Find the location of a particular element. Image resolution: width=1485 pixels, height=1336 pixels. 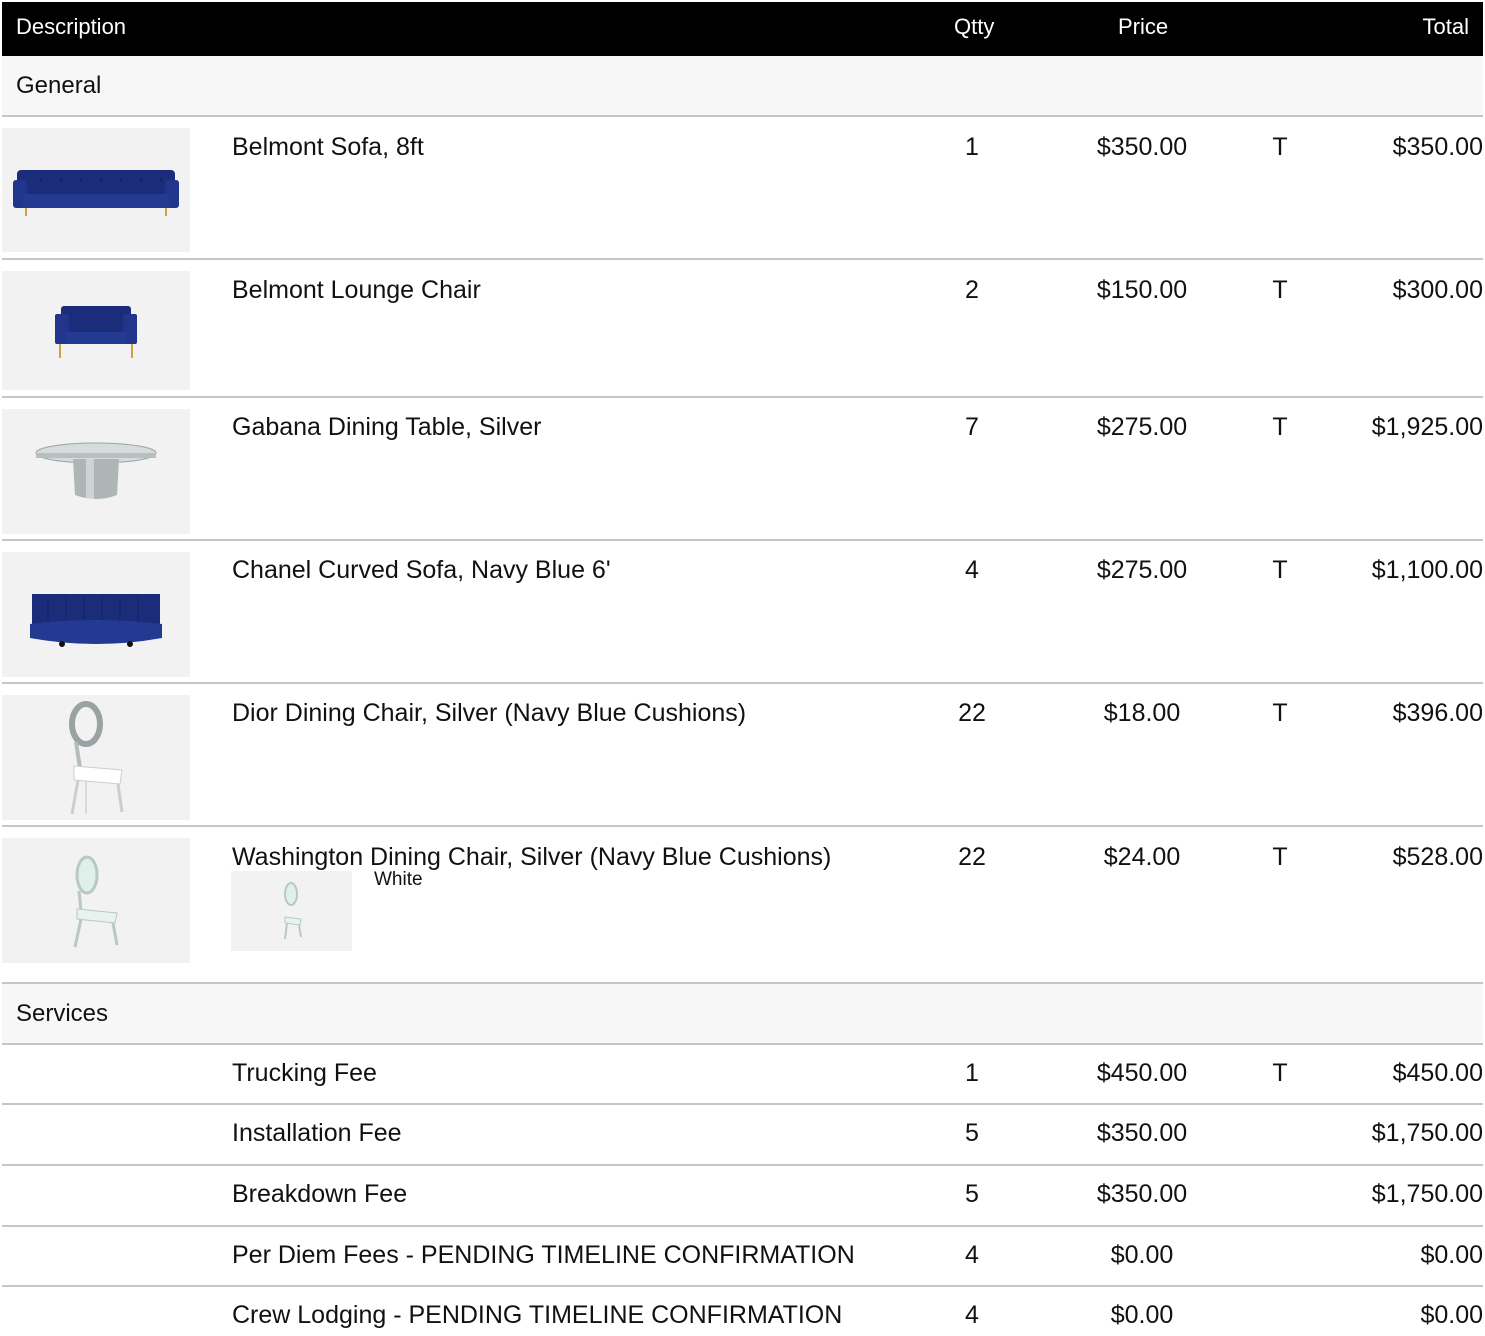

item-price: $450.00 is located at coordinates (1142, 1073).